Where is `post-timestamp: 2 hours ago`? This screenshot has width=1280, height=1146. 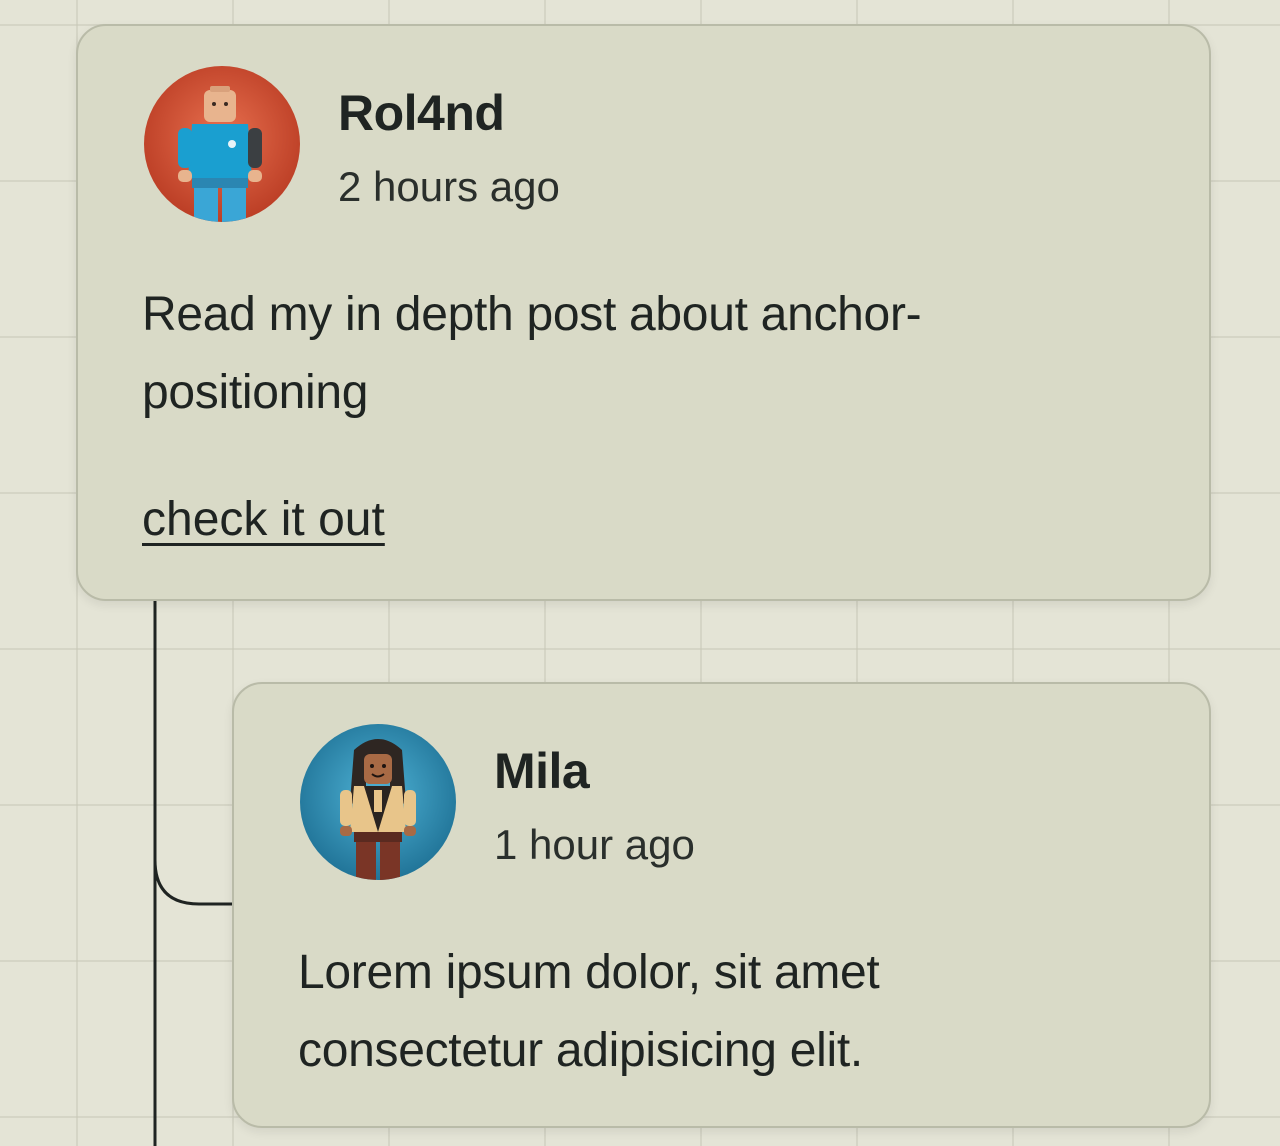 post-timestamp: 2 hours ago is located at coordinates (449, 186).